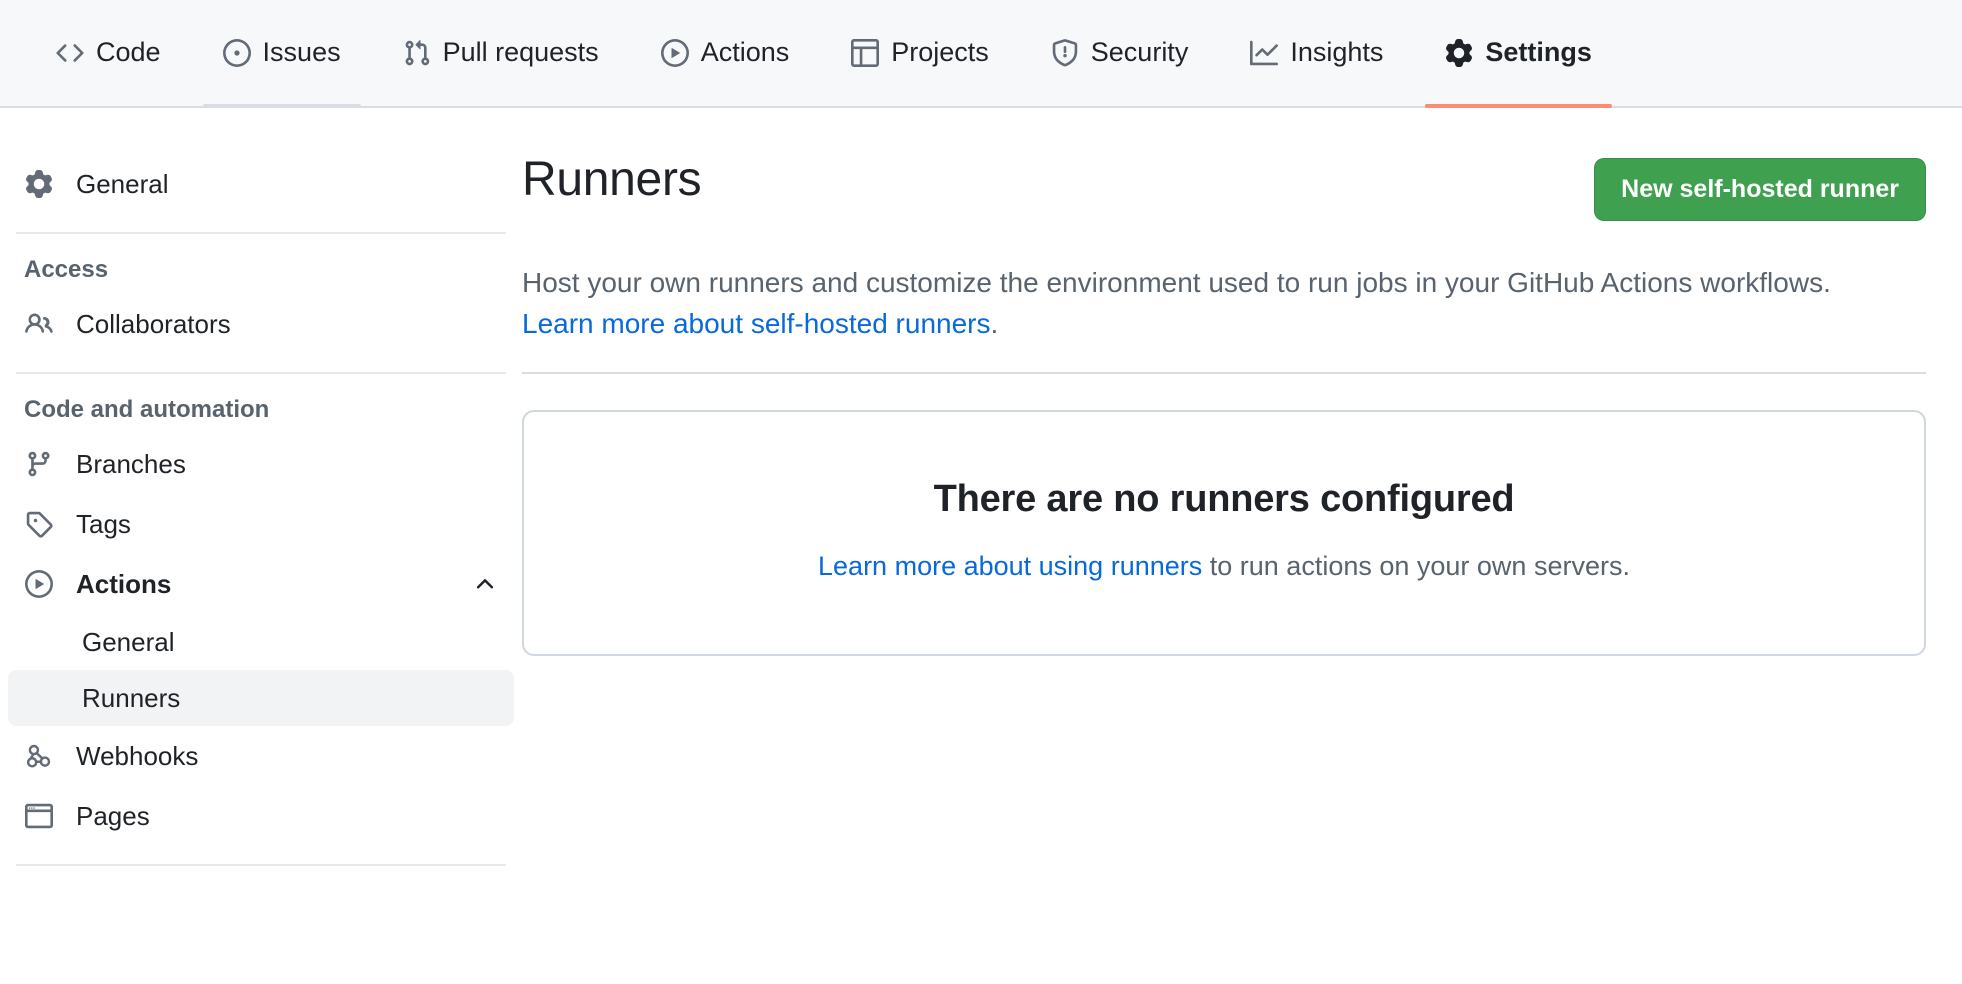 This screenshot has width=1962, height=984. What do you see at coordinates (1316, 106) in the screenshot?
I see `tab-insights-underline` at bounding box center [1316, 106].